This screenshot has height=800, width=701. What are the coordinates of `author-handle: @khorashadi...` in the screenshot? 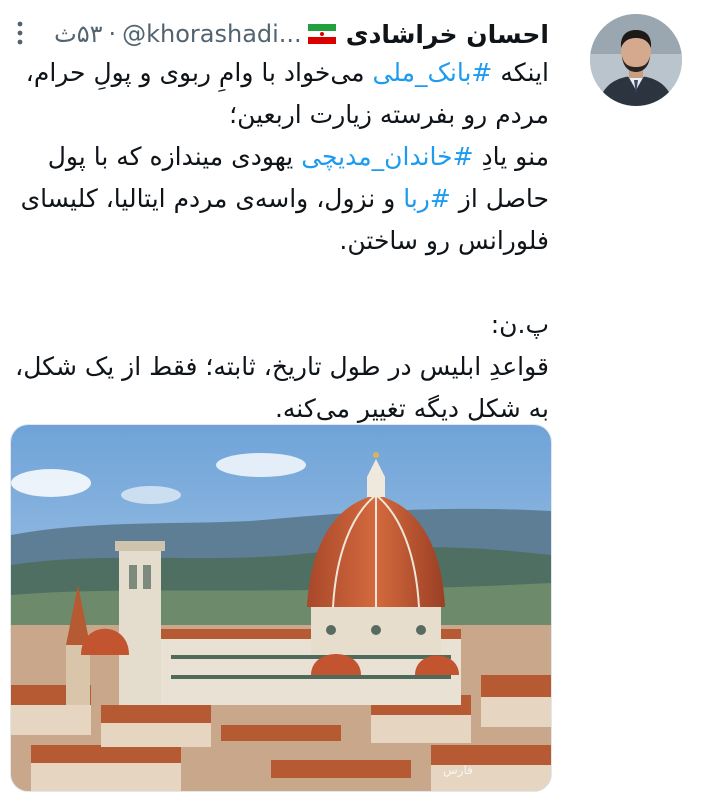 It's located at (212, 34).